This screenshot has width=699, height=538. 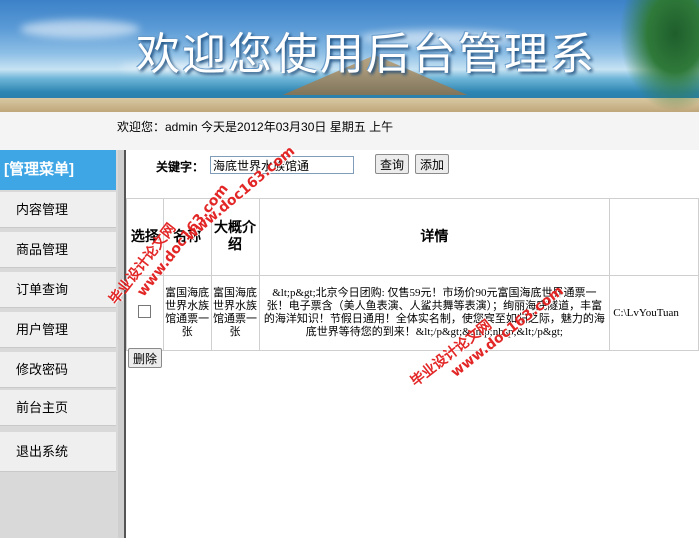 What do you see at coordinates (58, 452) in the screenshot?
I see `sidebar-item-logout: 退出系统` at bounding box center [58, 452].